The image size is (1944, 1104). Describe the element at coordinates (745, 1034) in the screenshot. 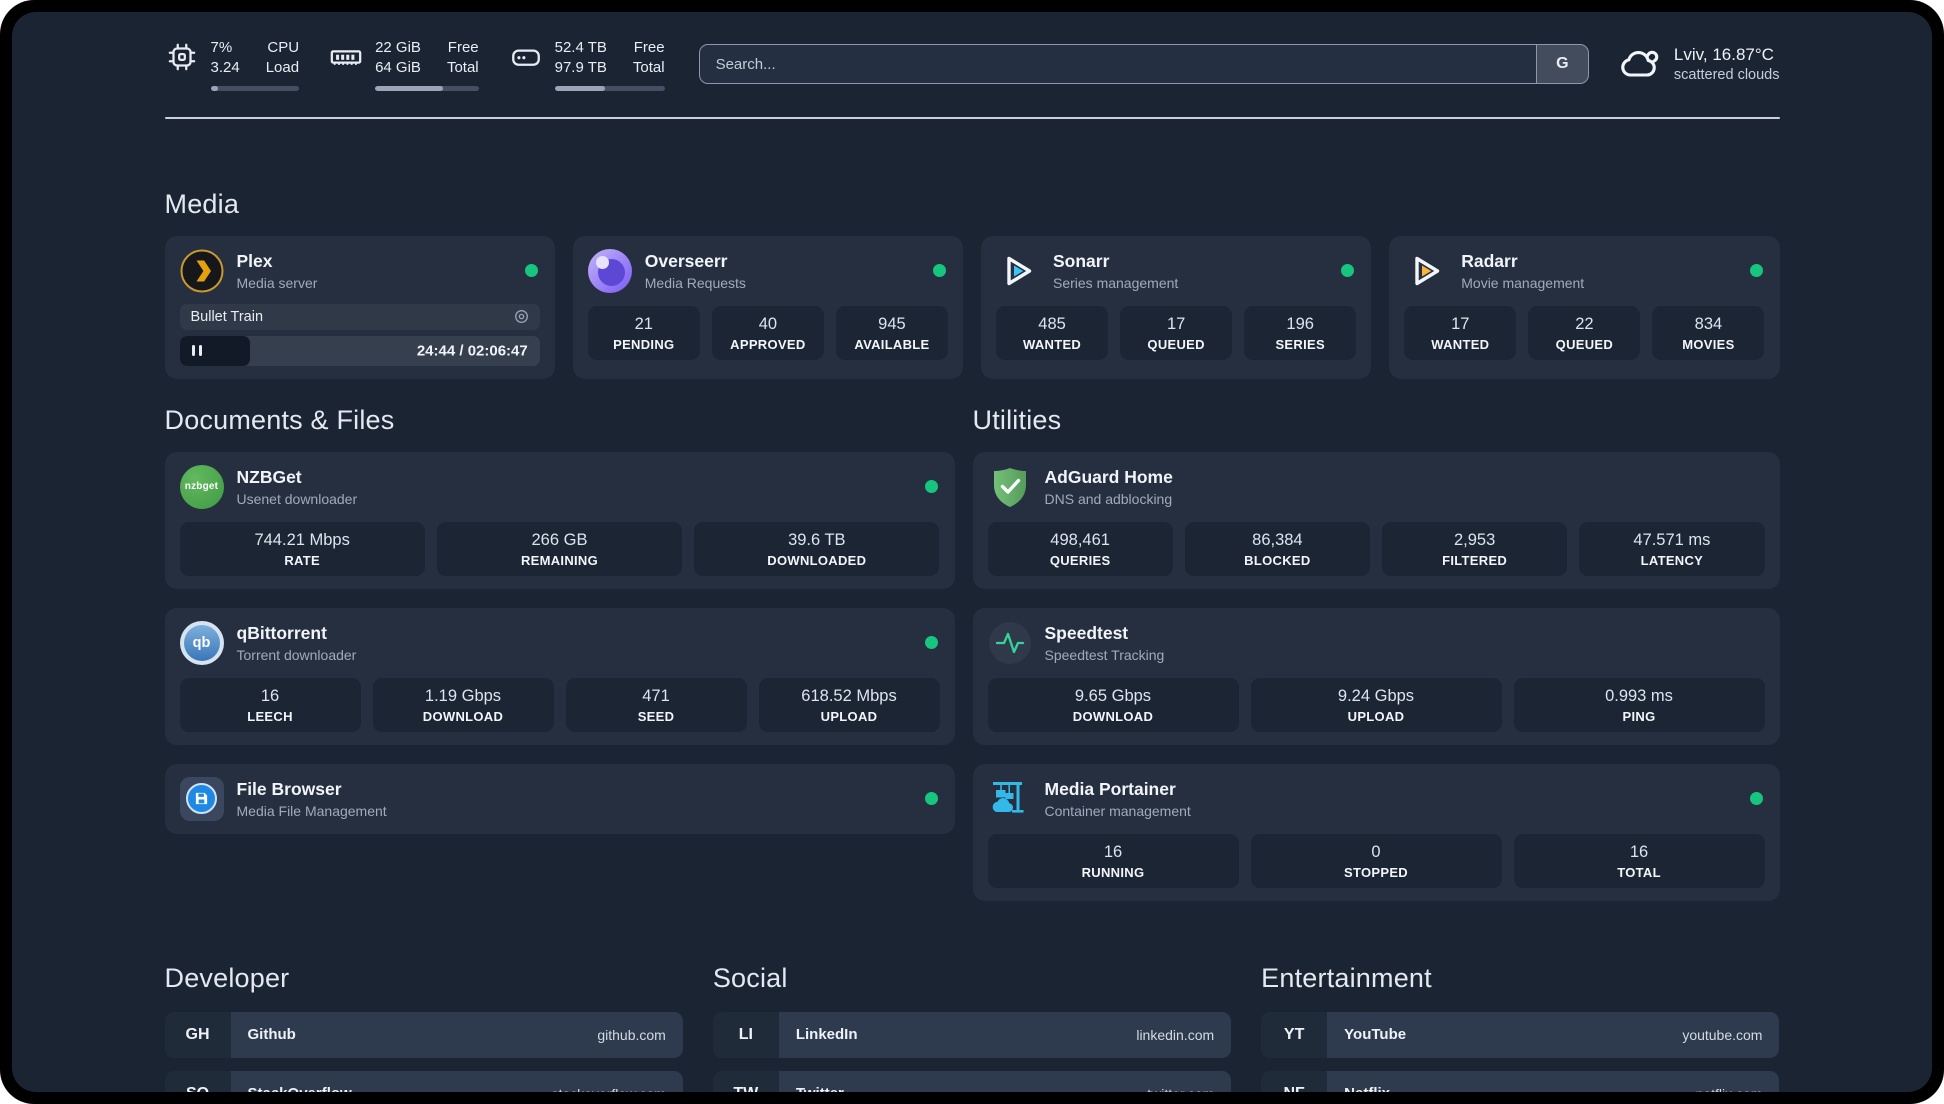

I see `bookmark-abbr: LI` at that location.